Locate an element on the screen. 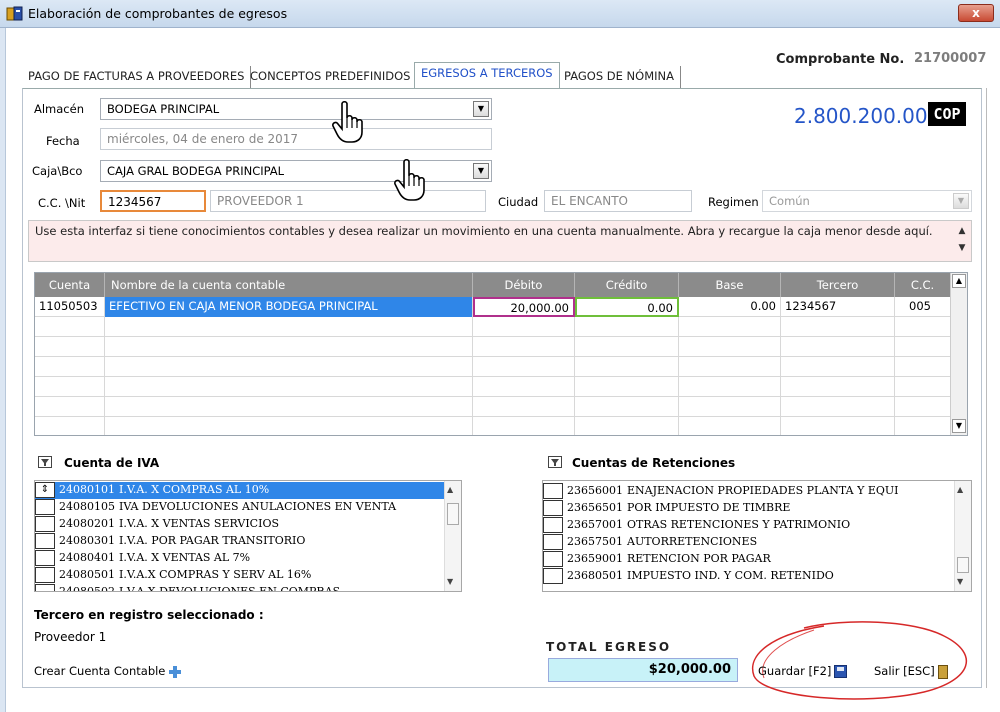 Image resolution: width=1000 pixels, height=712 pixels. tab-pago-facturas: PAGO DE FACTURAS A PROVEEDORES is located at coordinates (137, 77).